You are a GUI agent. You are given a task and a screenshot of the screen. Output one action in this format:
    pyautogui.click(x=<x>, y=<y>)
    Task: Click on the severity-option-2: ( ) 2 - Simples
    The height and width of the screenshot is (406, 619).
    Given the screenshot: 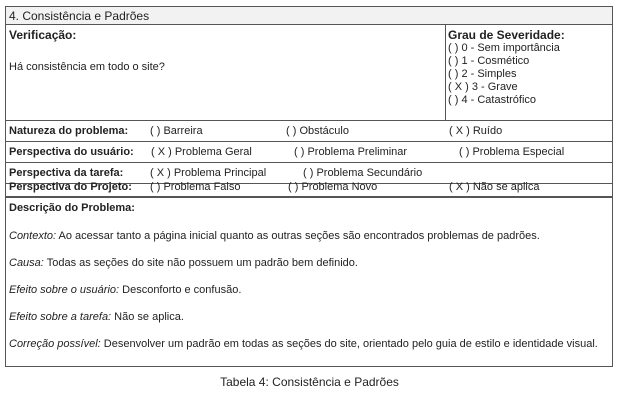 What is the action you would take?
    pyautogui.click(x=482, y=74)
    